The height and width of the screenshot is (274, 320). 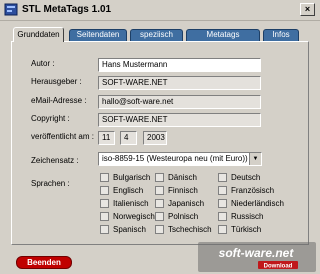 I want to click on lang-checkbox-deutsch: Deutsch, so click(x=239, y=177).